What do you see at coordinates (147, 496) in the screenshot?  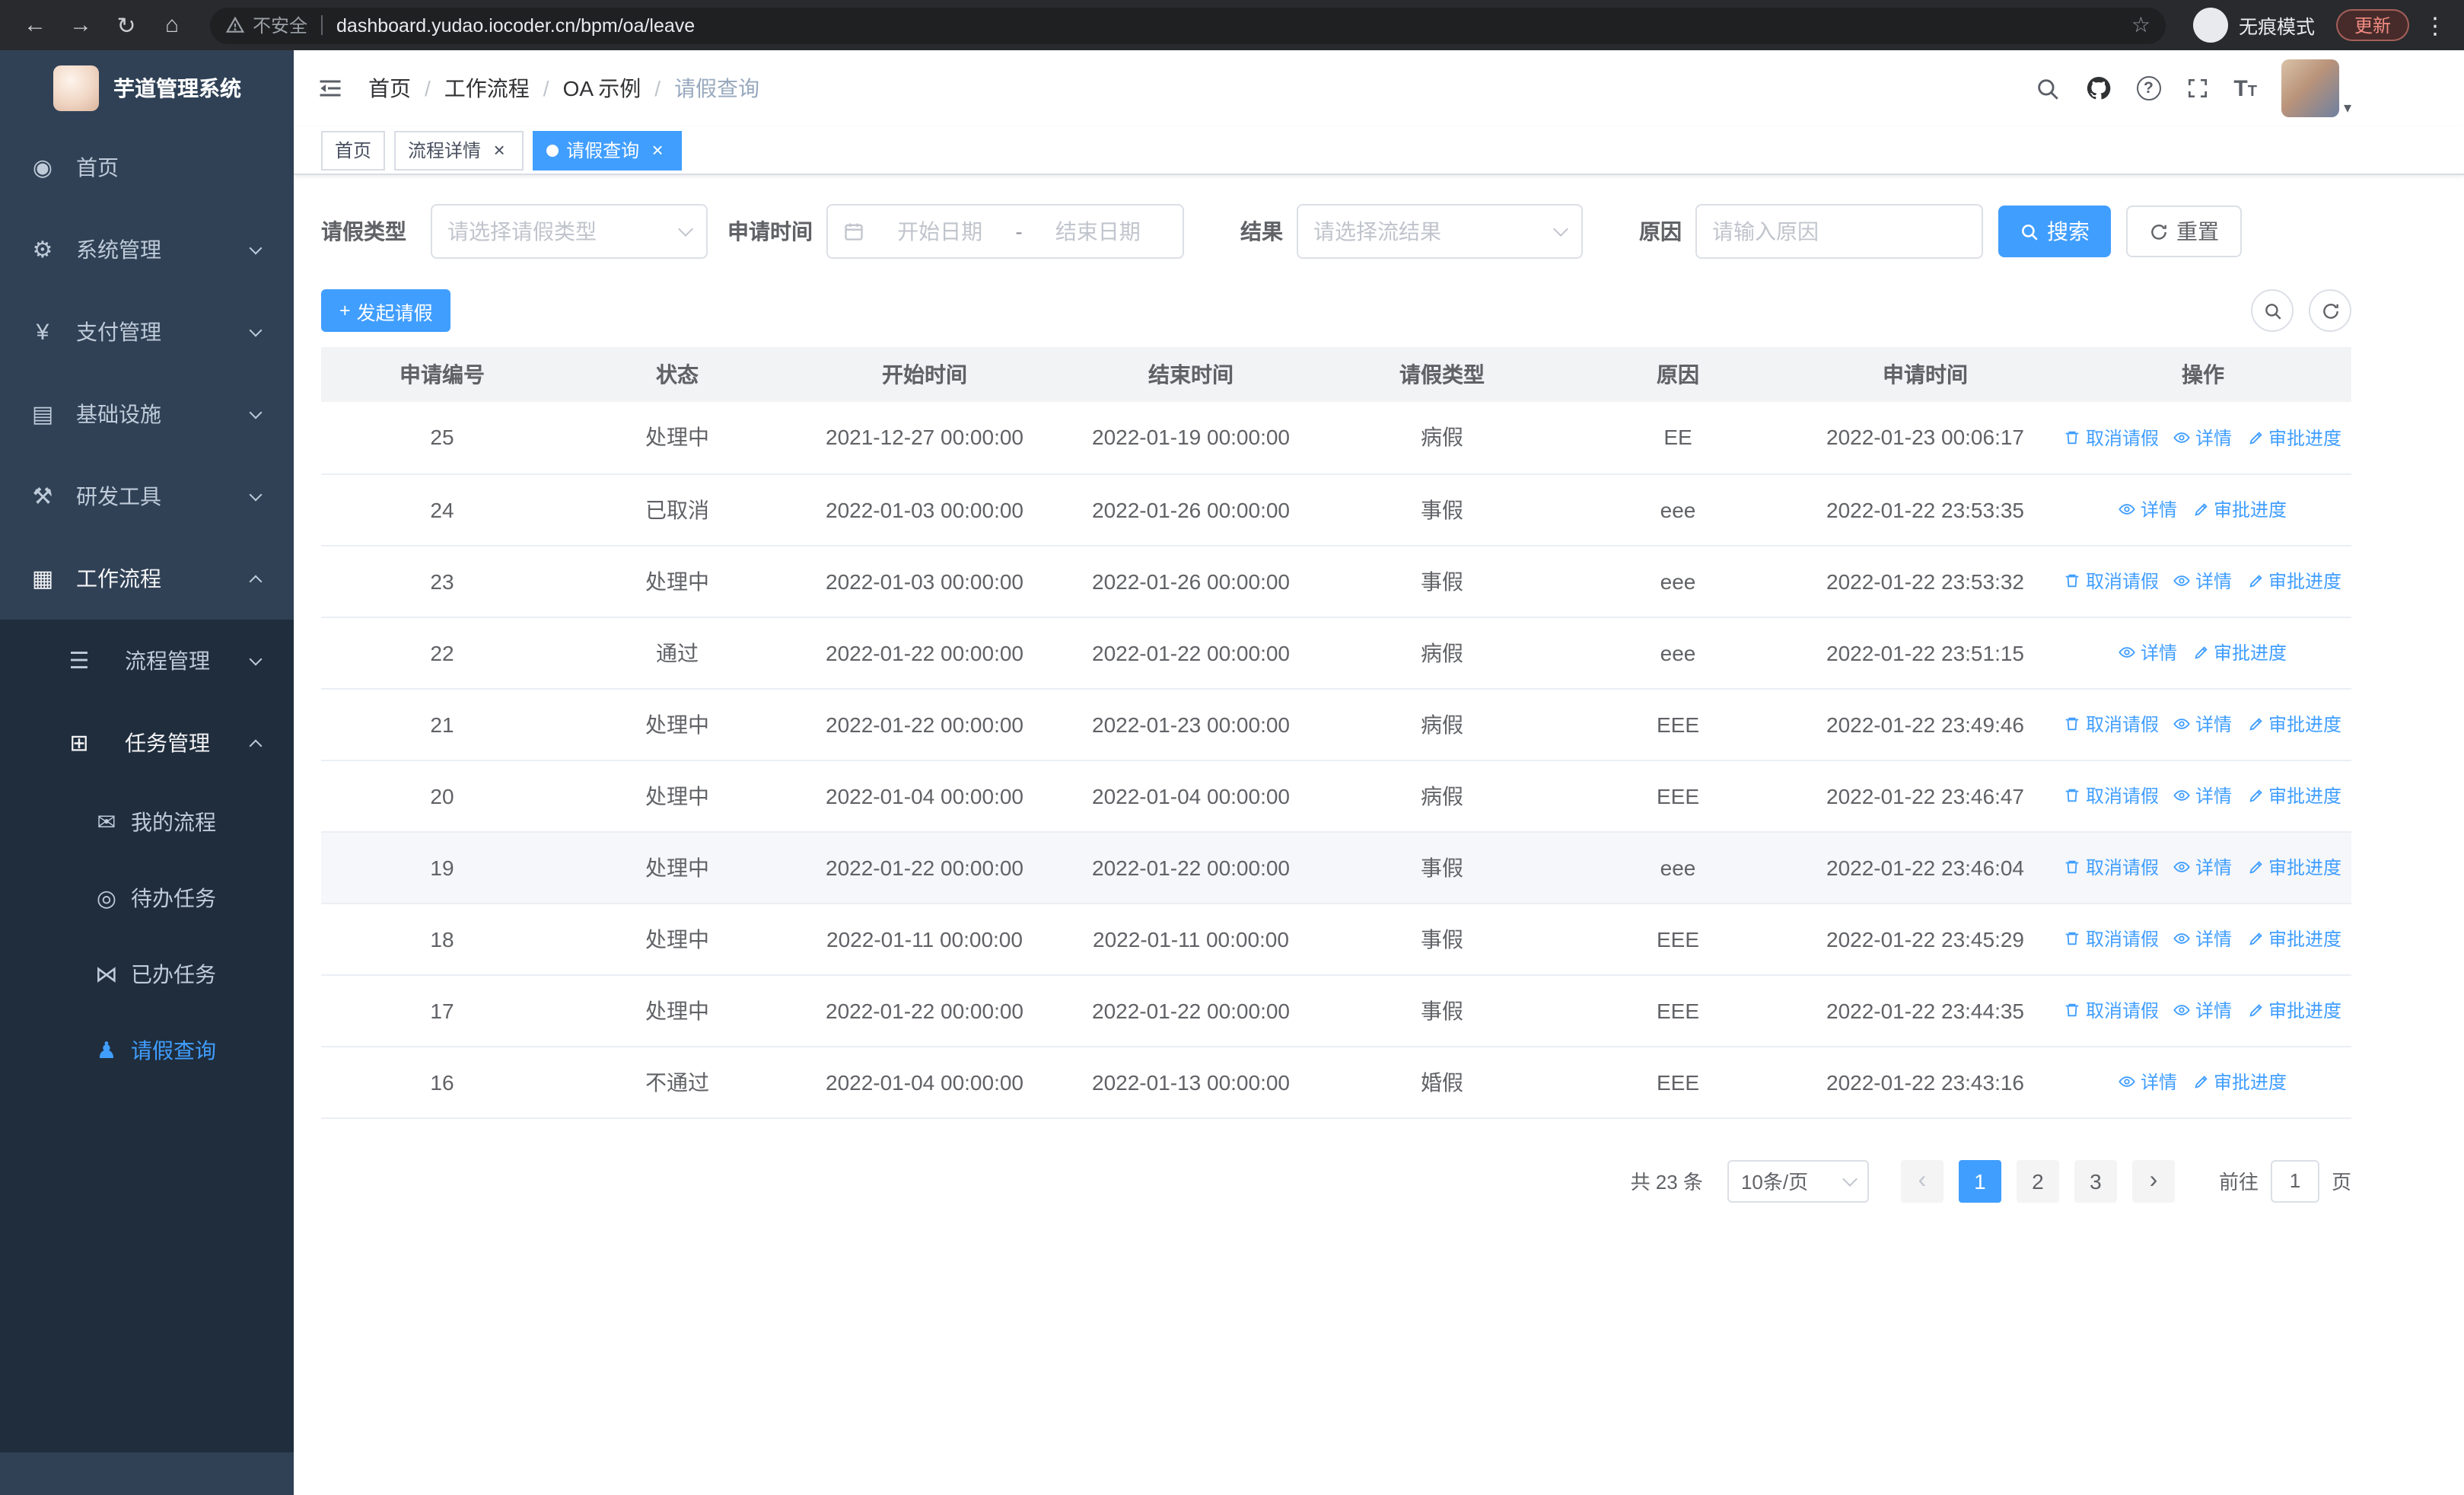 I see `sidebar-item-dev-tools: ⚒ 研发工具` at bounding box center [147, 496].